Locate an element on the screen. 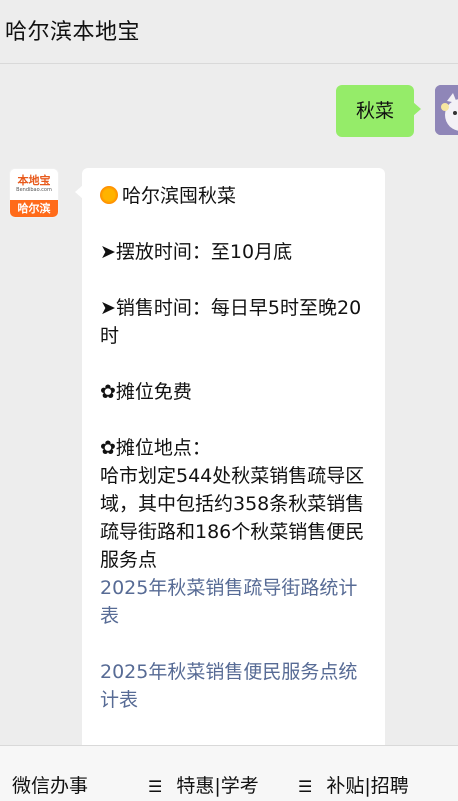 The image size is (458, 801). street-statistics-link: 2025年秋菜销售疏导街路统计表 is located at coordinates (233, 602).